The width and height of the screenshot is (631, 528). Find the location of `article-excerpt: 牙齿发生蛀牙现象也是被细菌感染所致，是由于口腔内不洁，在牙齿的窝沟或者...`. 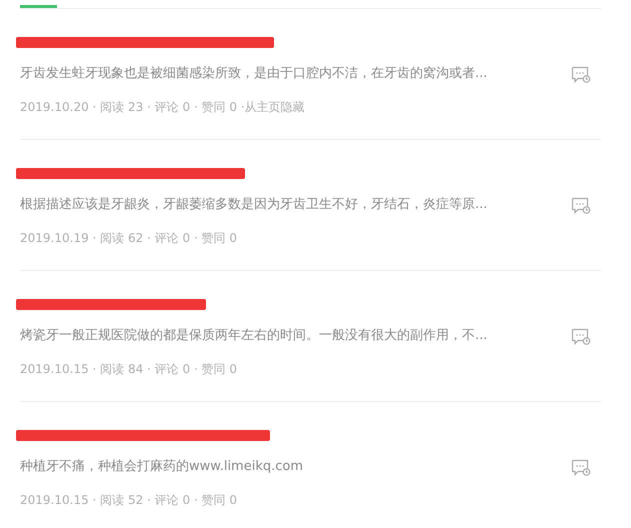

article-excerpt: 牙齿发生蛀牙现象也是被细菌感染所致，是由于口腔内不洁，在牙齿的窝沟或者... is located at coordinates (254, 74).